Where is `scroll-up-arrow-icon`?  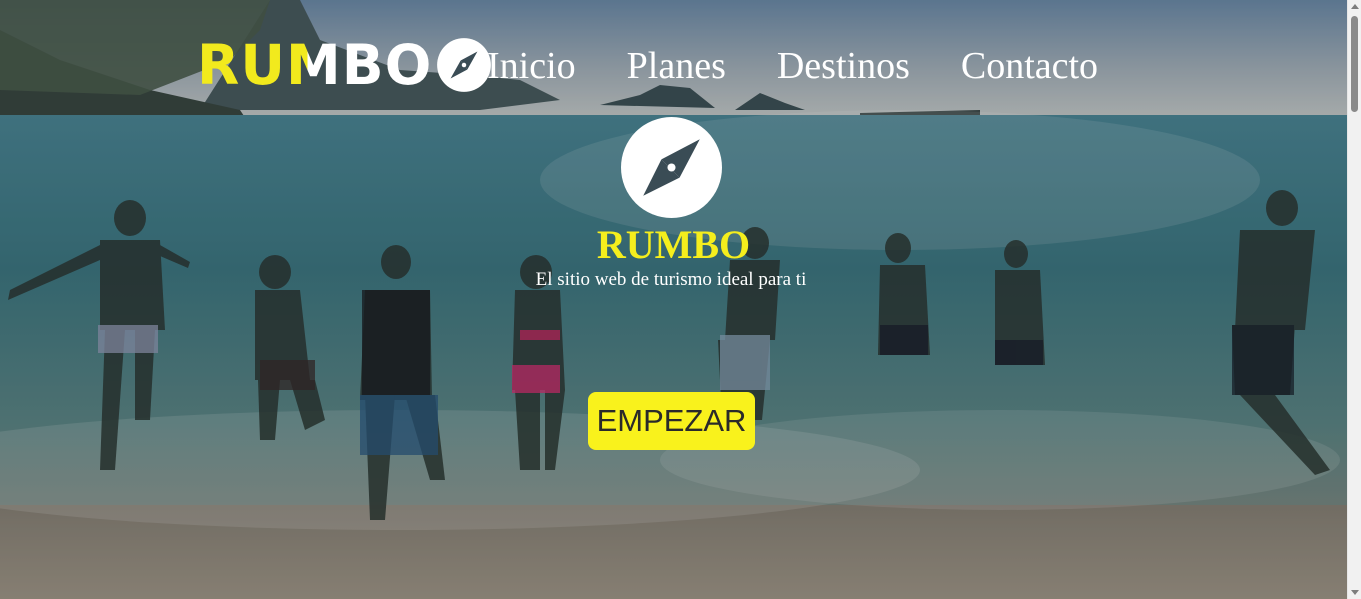 scroll-up-arrow-icon is located at coordinates (1355, 6).